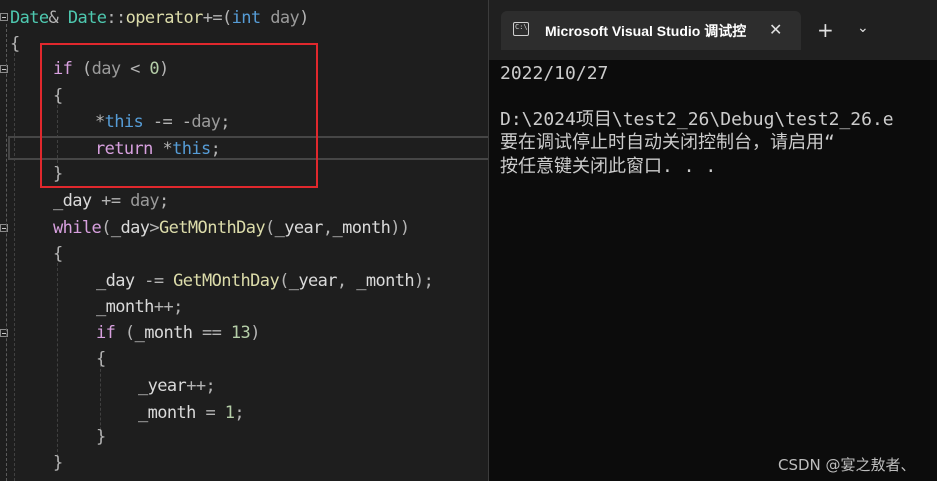 The image size is (937, 481). Describe the element at coordinates (863, 28) in the screenshot. I see `chevron-down-icon: ⌄` at that location.